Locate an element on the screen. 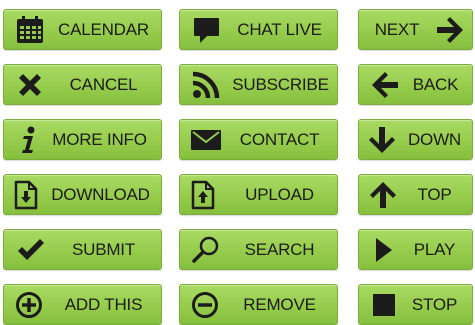 Image resolution: width=475 pixels, height=325 pixels. chat-bubble-icon is located at coordinates (206, 30).